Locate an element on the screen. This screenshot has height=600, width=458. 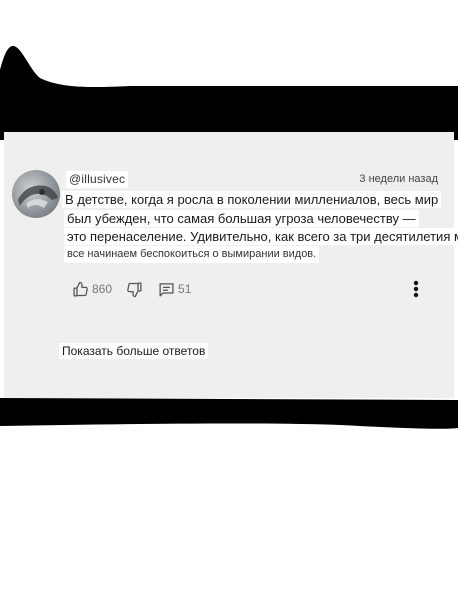
comment-timestamp: 3 недели назад is located at coordinates (398, 179).